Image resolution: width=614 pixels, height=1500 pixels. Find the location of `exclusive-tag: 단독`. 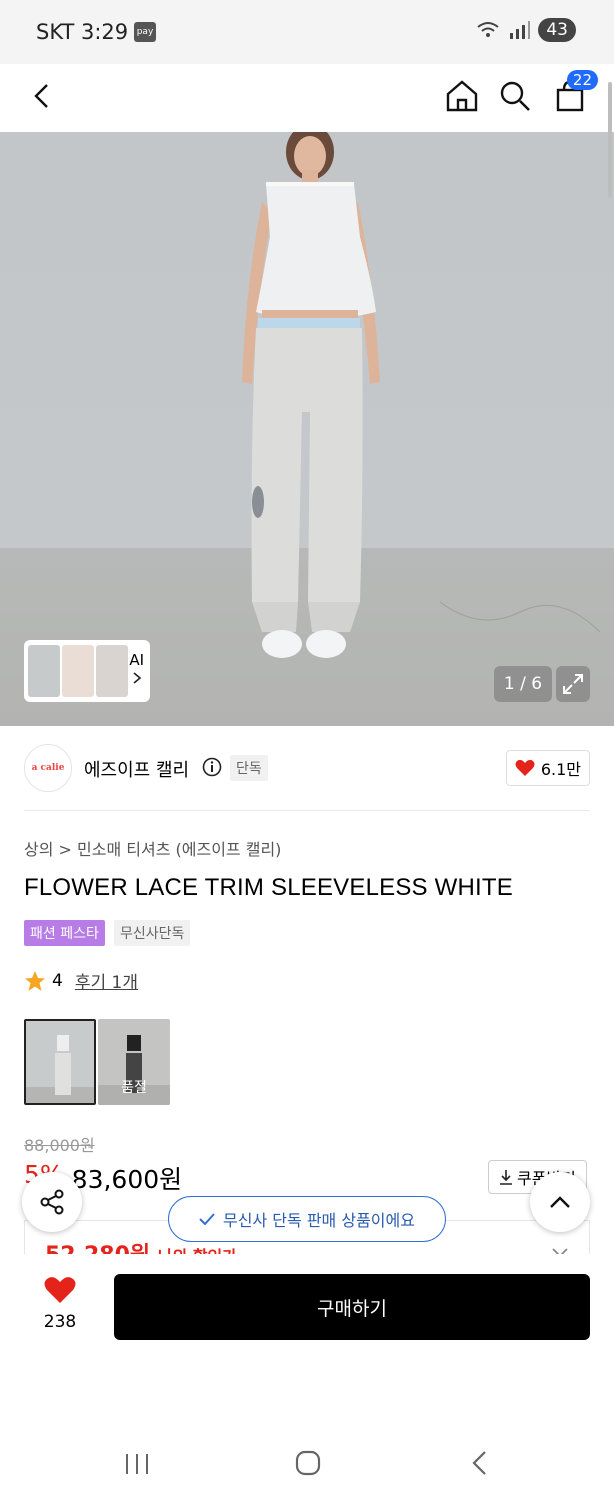

exclusive-tag: 단독 is located at coordinates (249, 768).